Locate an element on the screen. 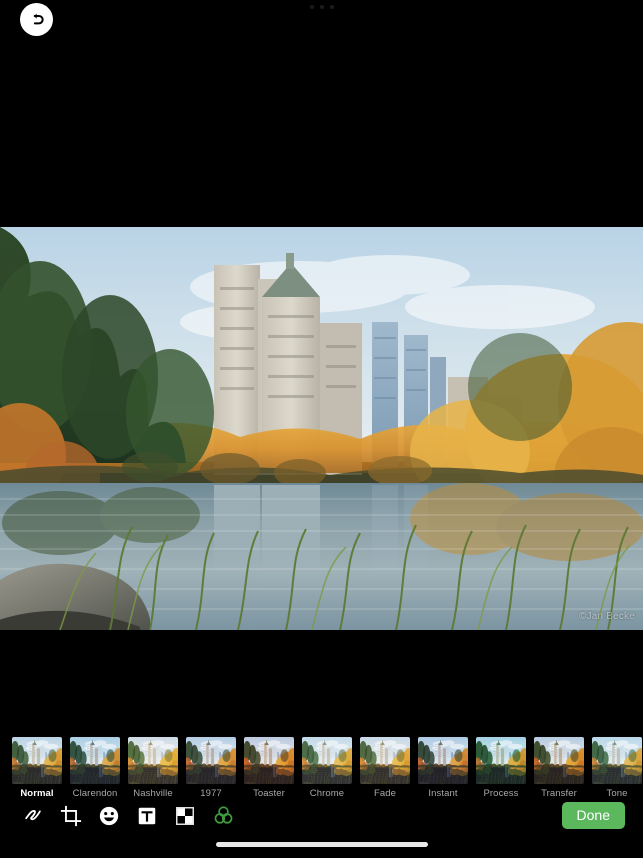 The image size is (643, 858). filter-label: Nashville is located at coordinates (153, 793).